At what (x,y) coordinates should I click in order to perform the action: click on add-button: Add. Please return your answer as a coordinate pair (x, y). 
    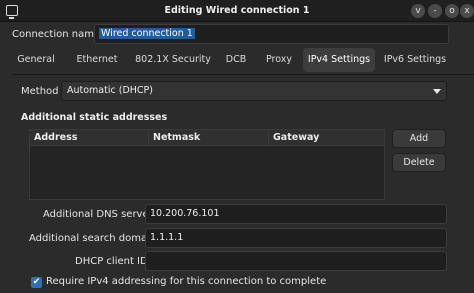
    Looking at the image, I should click on (419, 138).